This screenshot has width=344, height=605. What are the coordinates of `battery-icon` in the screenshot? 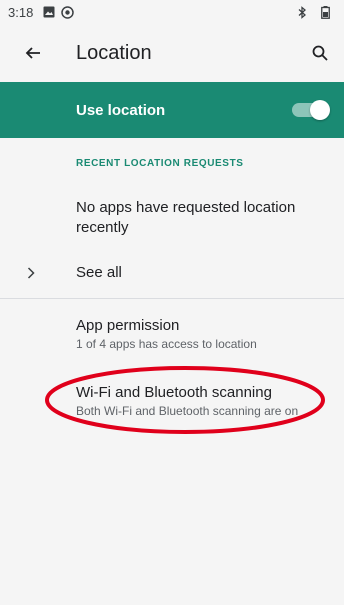 It's located at (325, 12).